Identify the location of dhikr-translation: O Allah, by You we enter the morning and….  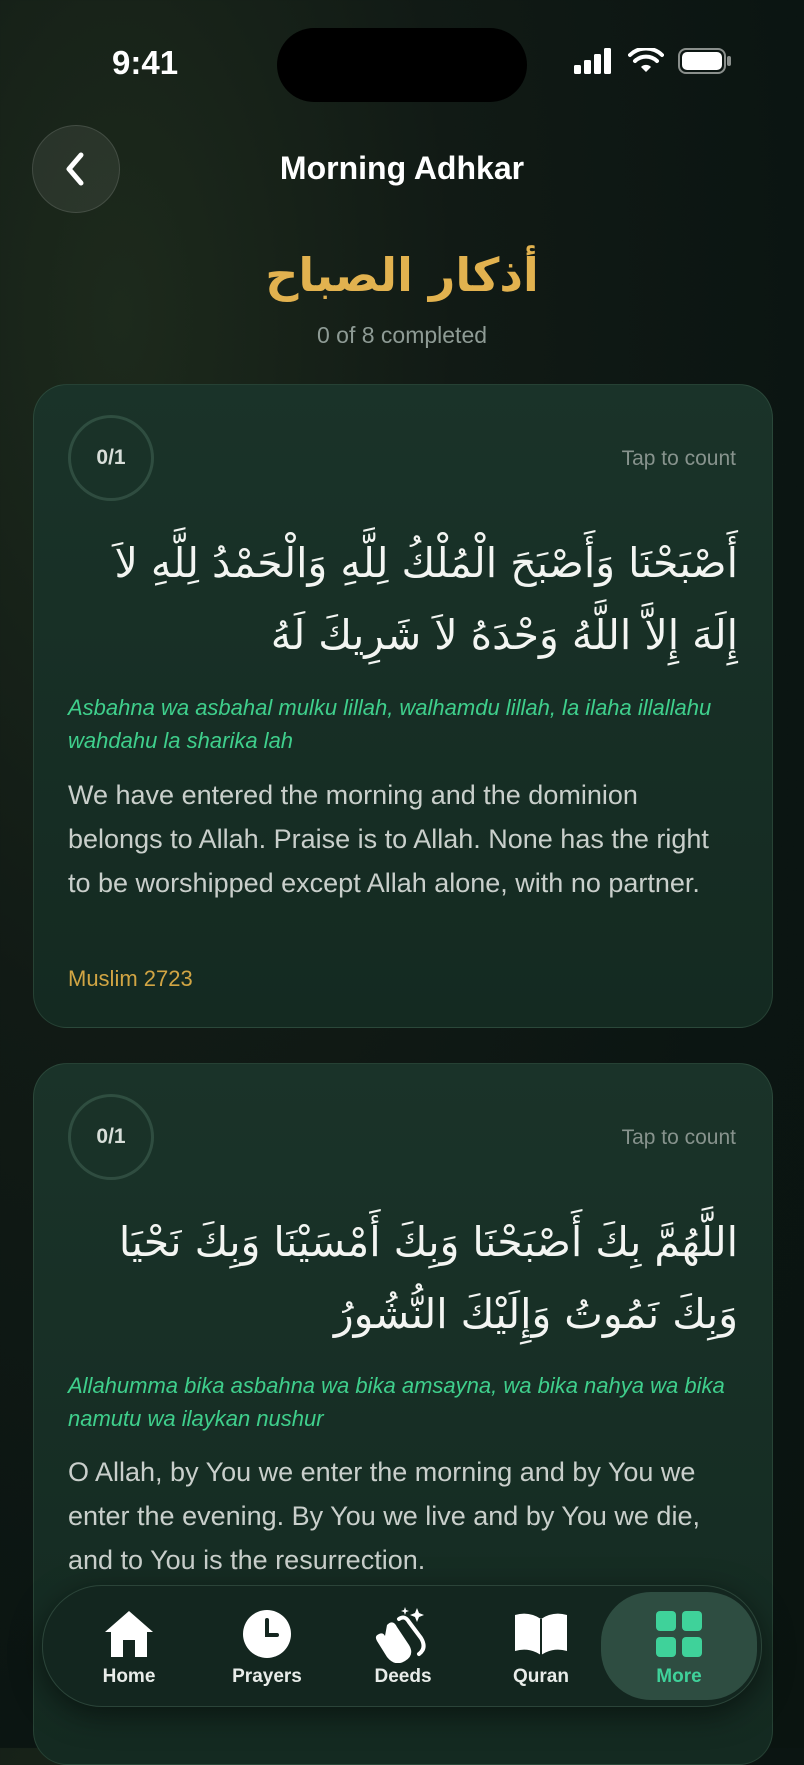
(384, 1516).